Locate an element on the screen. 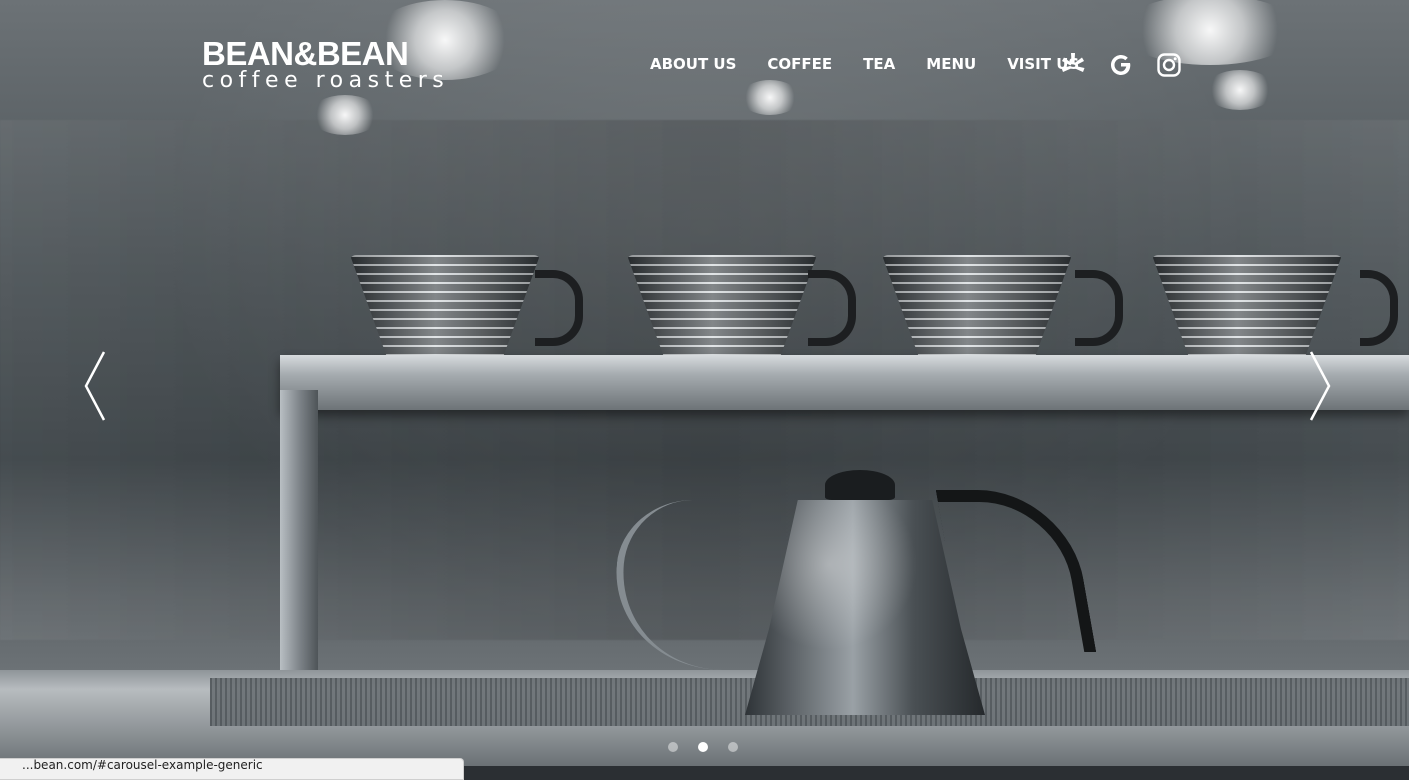  main-nav: ABOUT US COFFEE TEA MENU VISIT US is located at coordinates (880, 64).